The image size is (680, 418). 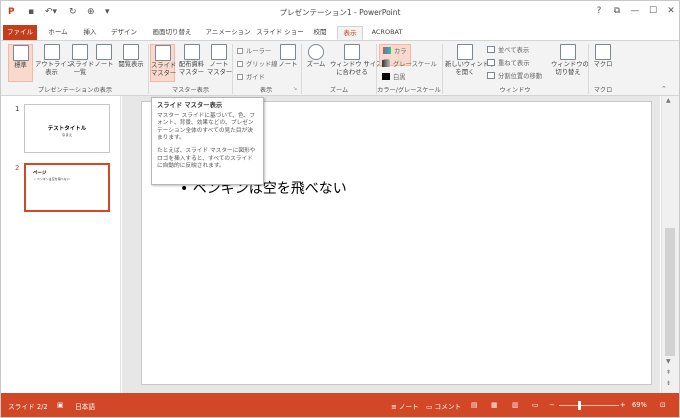 What do you see at coordinates (191, 63) in the screenshot?
I see `handout-master-button: 配布資料 マスター` at bounding box center [191, 63].